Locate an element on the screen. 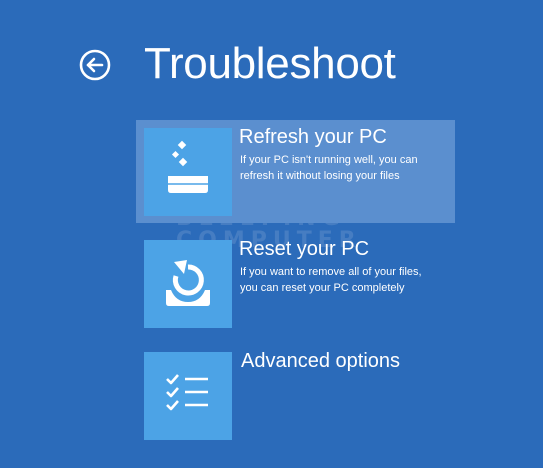  option-description-line: you can reset your PC completely is located at coordinates (322, 288).